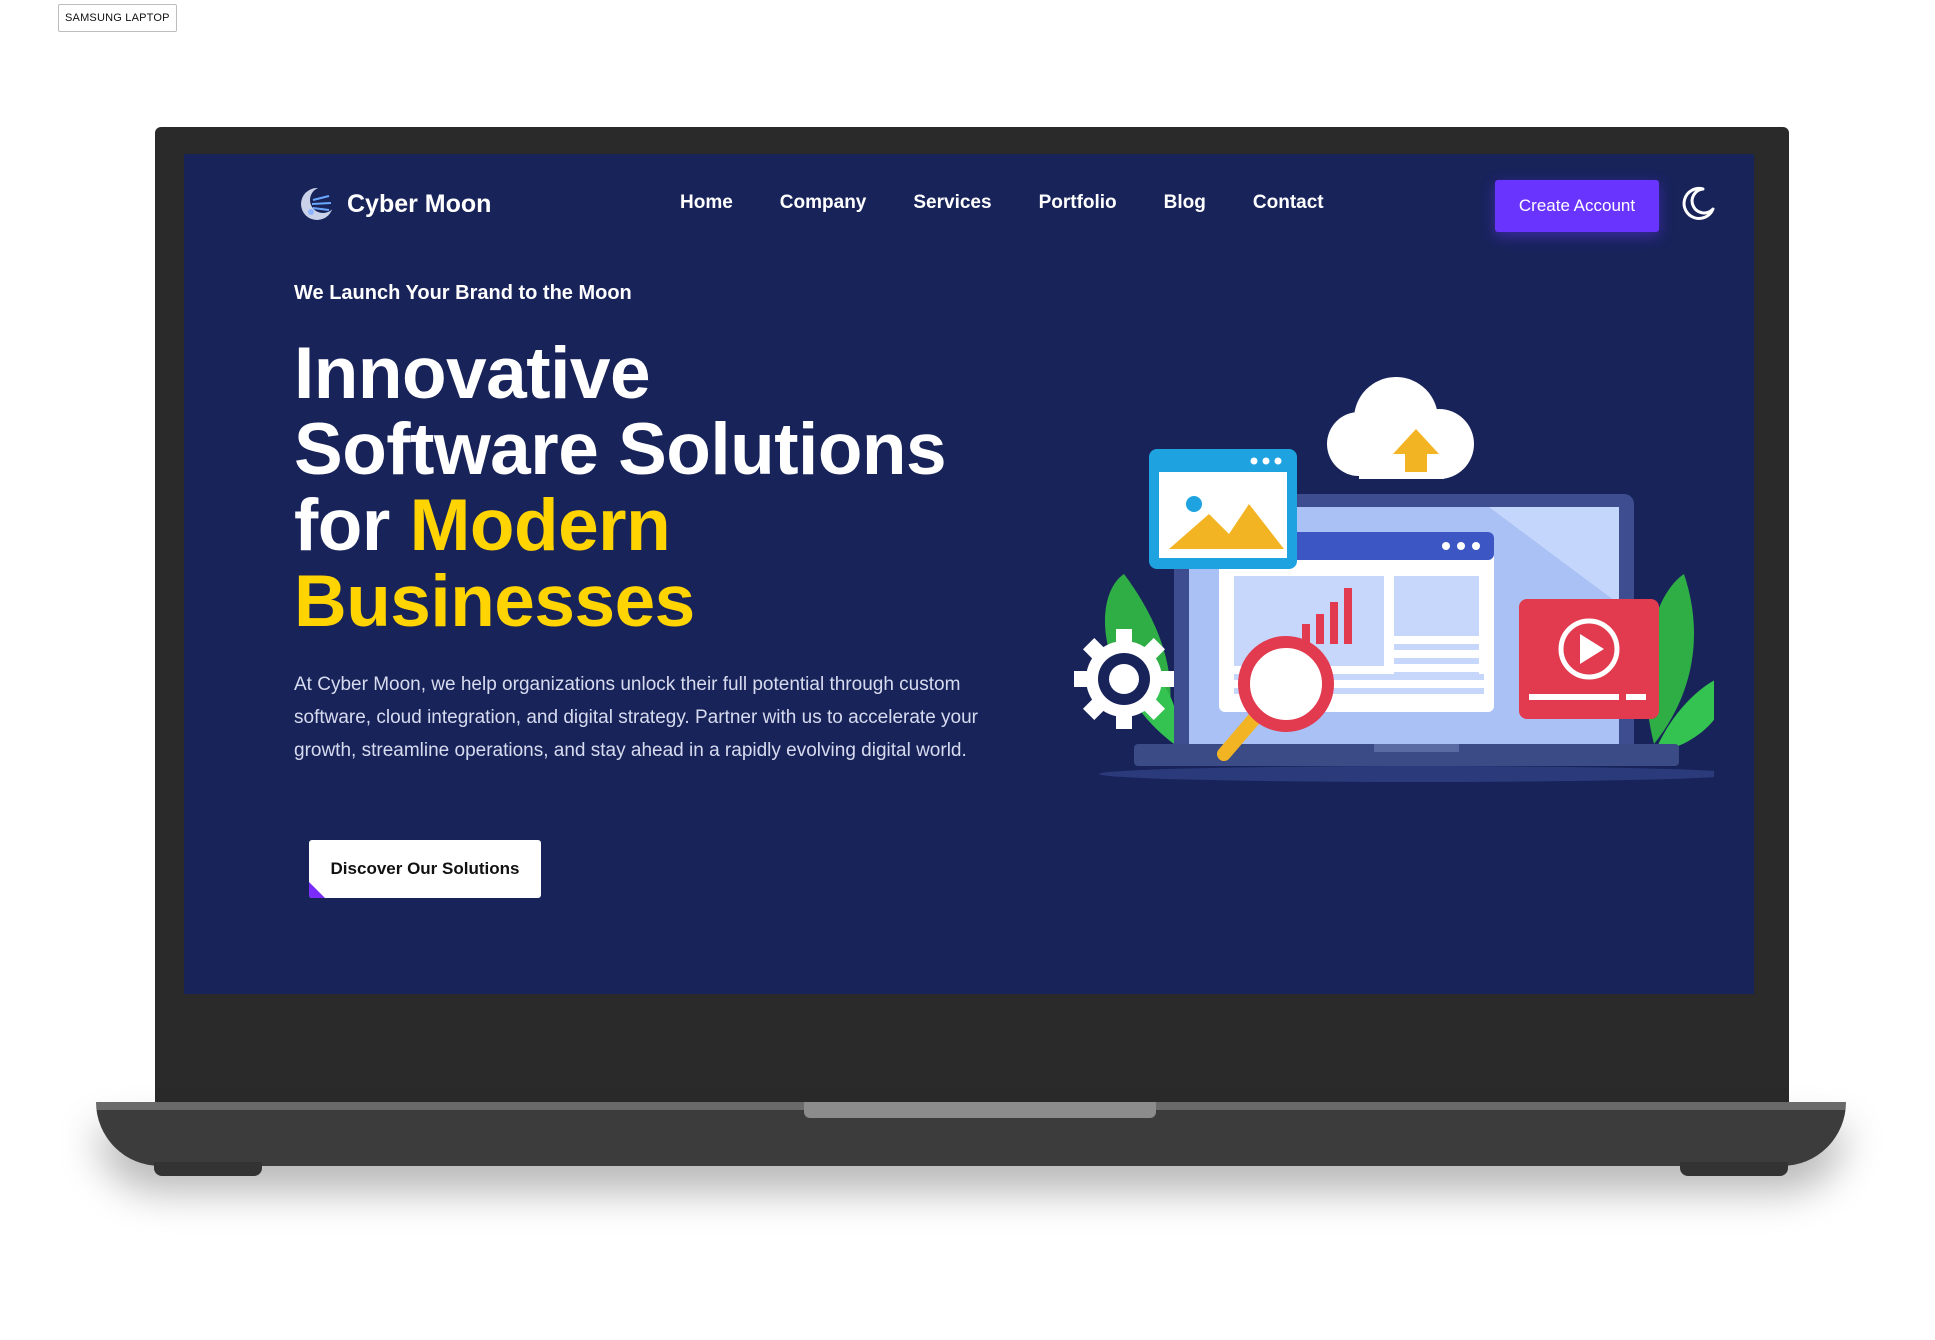 This screenshot has height=1340, width=1935. What do you see at coordinates (1078, 203) in the screenshot?
I see `nav-portfolio: Portfolio` at bounding box center [1078, 203].